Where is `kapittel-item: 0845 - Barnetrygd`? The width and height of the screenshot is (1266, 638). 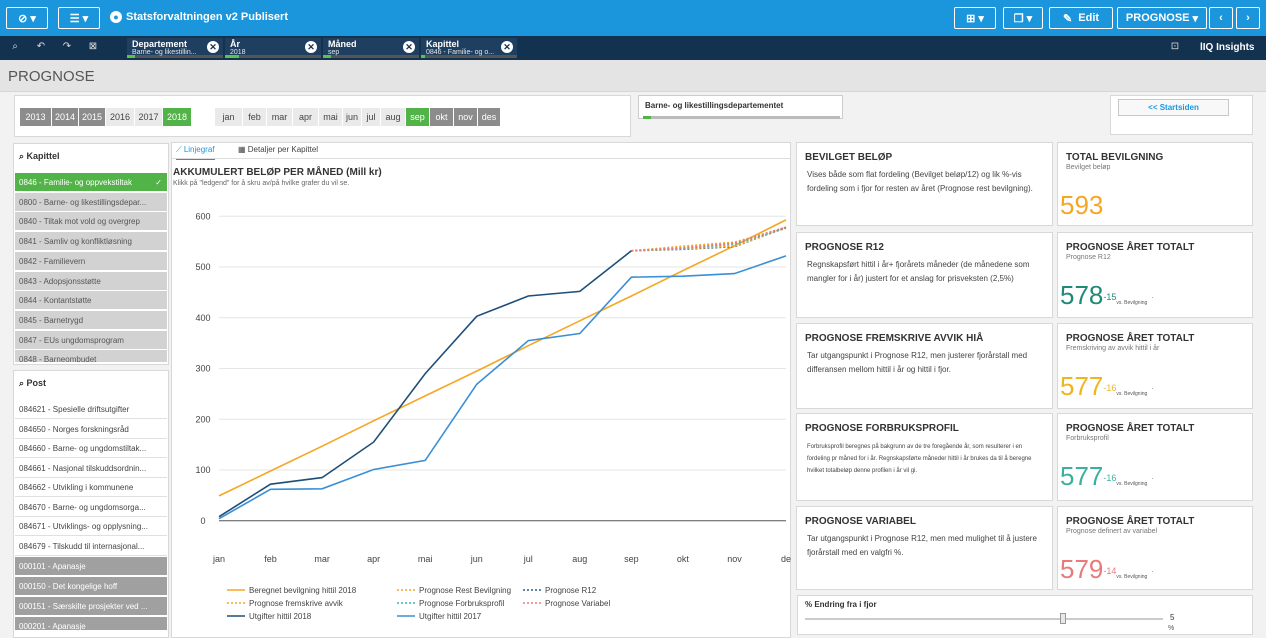
kapittel-item: 0845 - Barnetrygd is located at coordinates (91, 320).